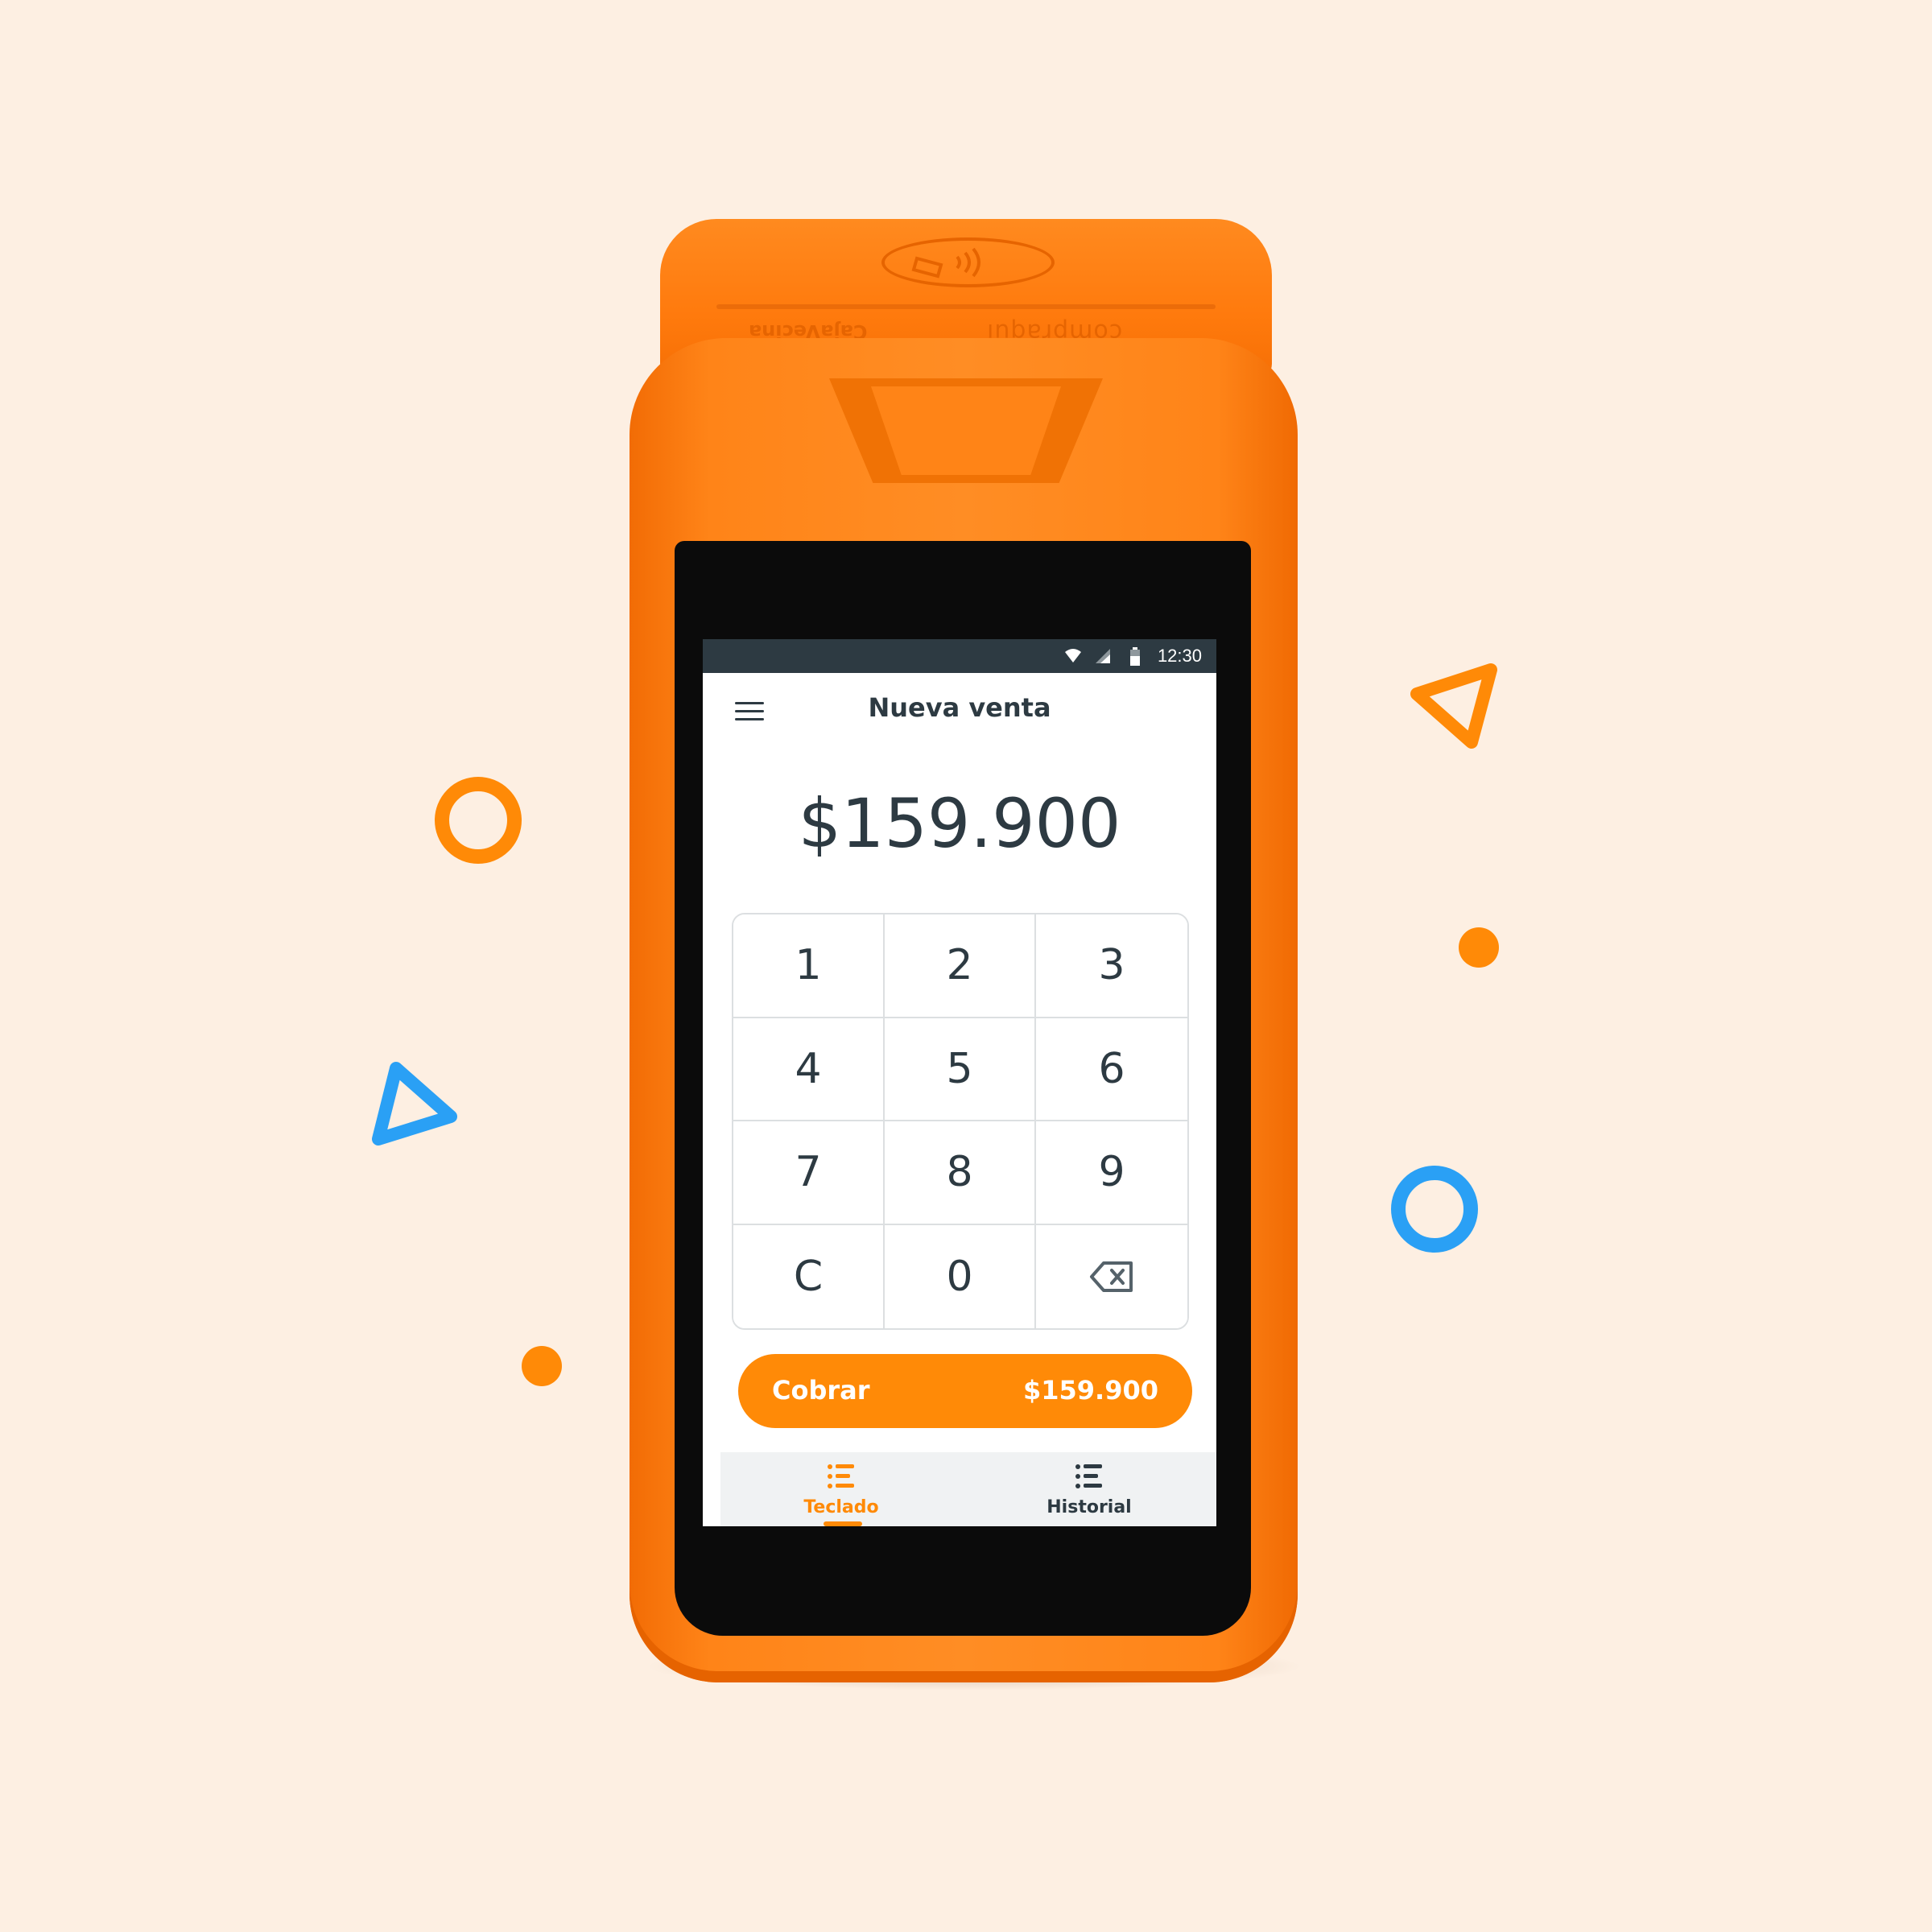 This screenshot has height=1932, width=1932. I want to click on charge-button-label: Cobrar, so click(821, 1390).